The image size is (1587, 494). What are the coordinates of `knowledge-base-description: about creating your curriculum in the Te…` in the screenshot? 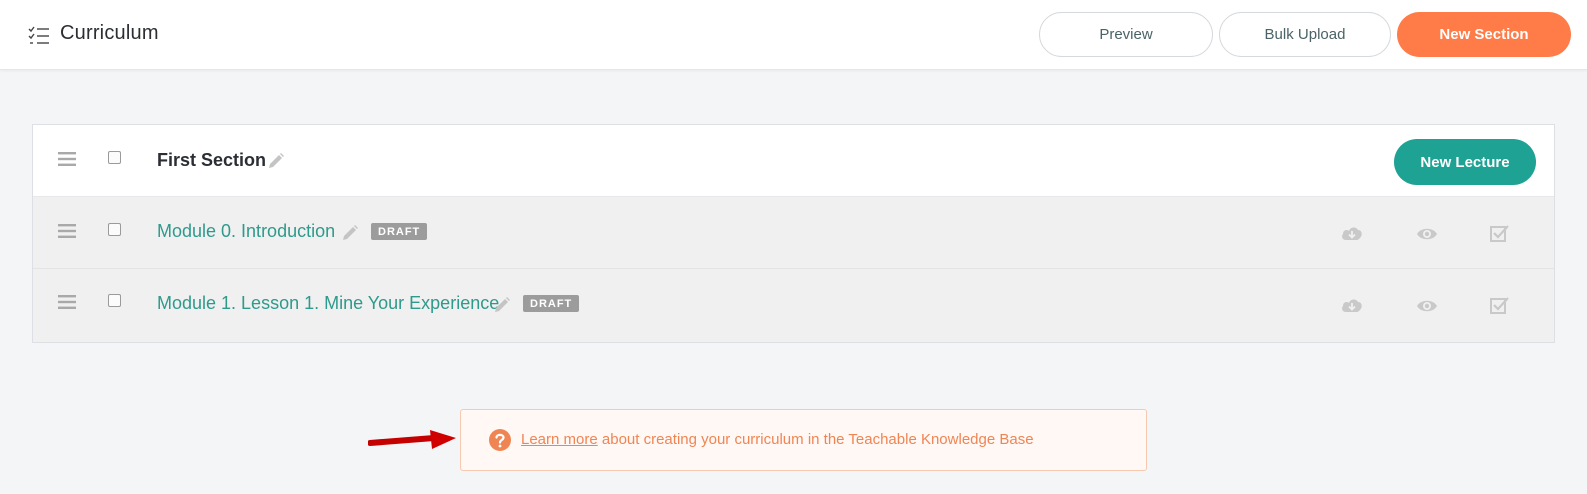 It's located at (815, 439).